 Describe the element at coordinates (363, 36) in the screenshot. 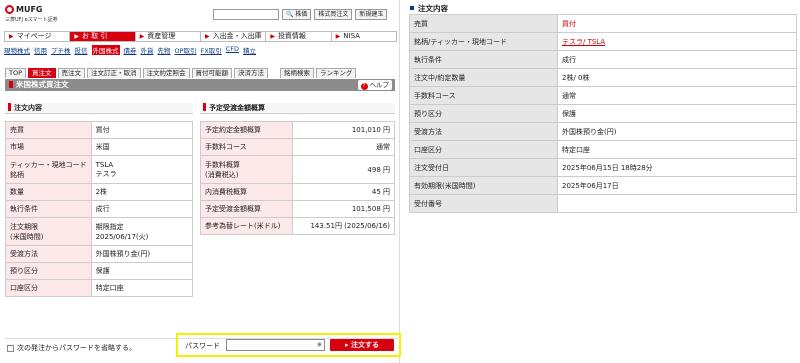

I see `nav-nisa: ▶ NISA` at that location.